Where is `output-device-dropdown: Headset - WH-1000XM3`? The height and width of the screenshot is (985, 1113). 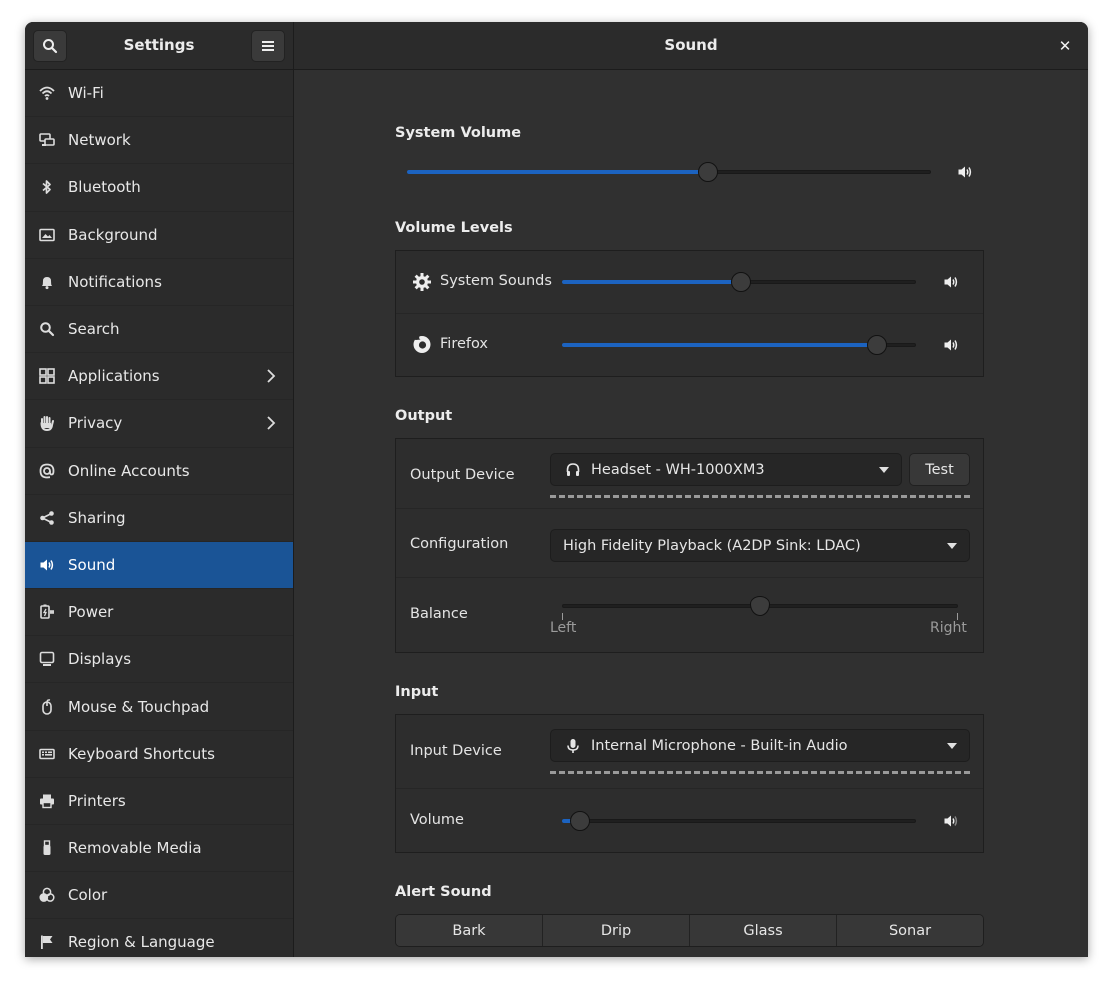 output-device-dropdown: Headset - WH-1000XM3 is located at coordinates (726, 469).